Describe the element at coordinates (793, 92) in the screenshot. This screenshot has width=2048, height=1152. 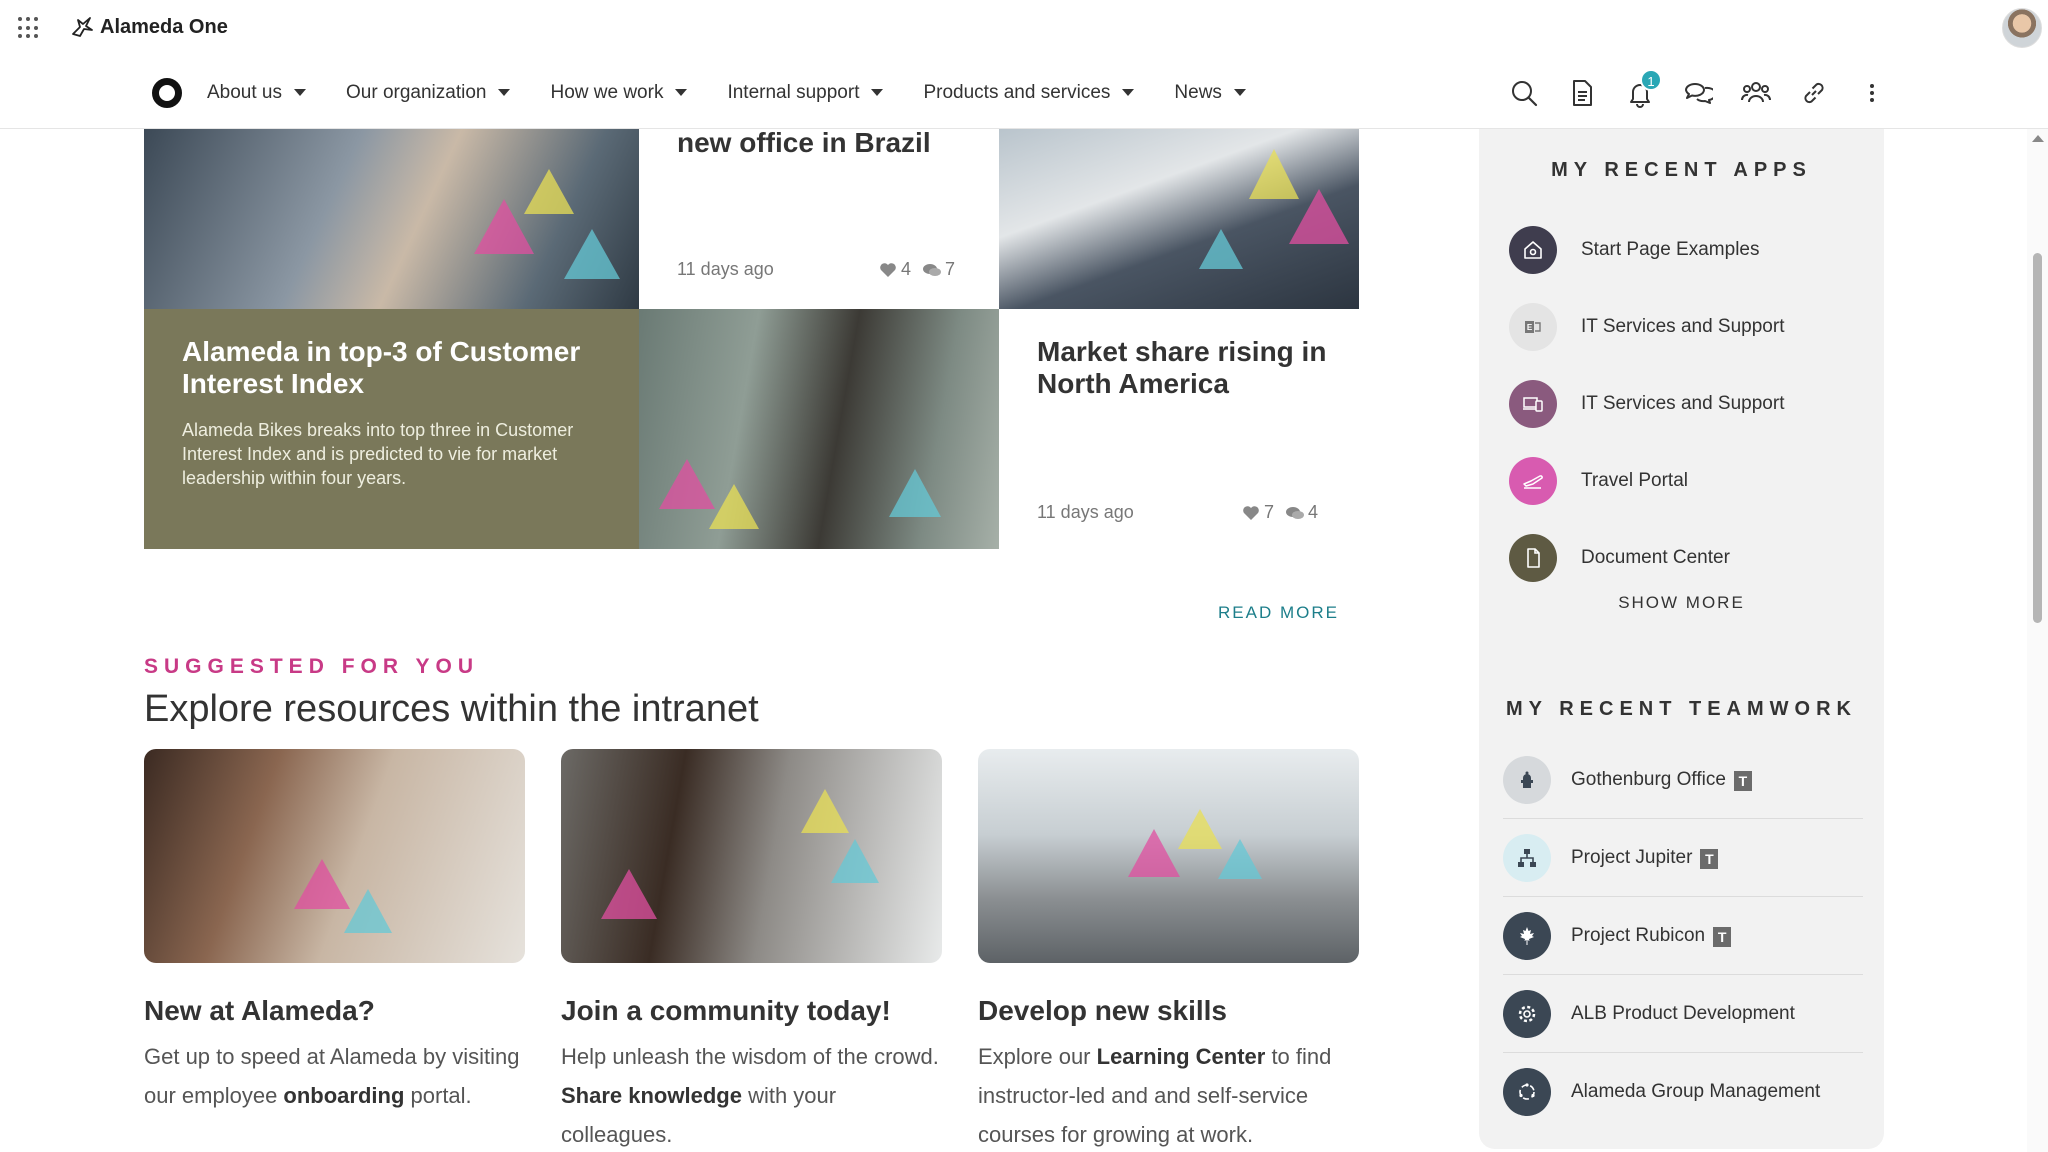
I see `nav-item-label: Internal support` at that location.